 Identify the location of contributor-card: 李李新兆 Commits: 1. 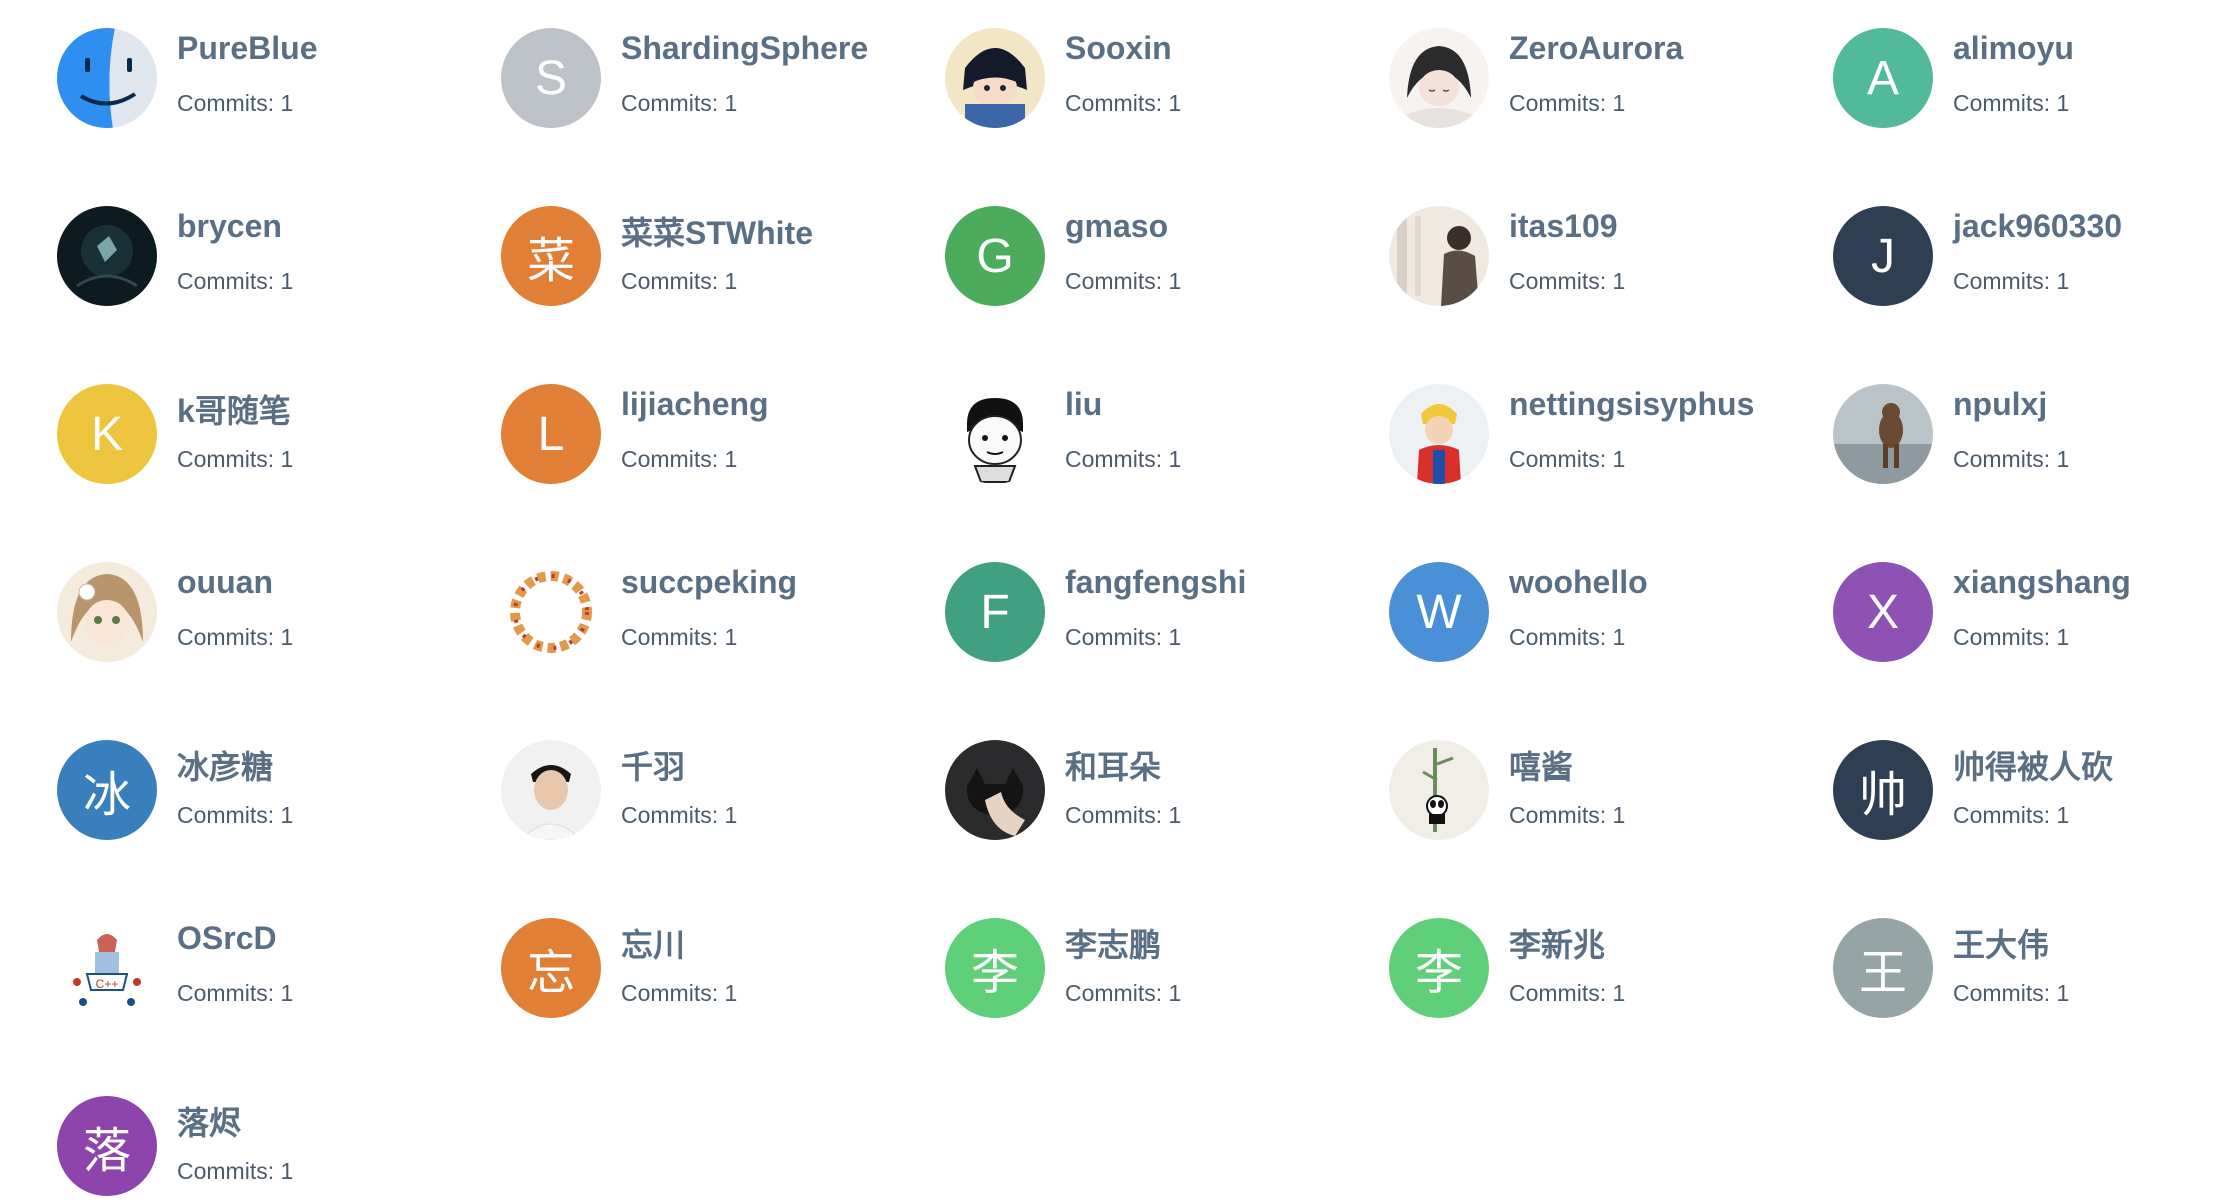
(1552, 954).